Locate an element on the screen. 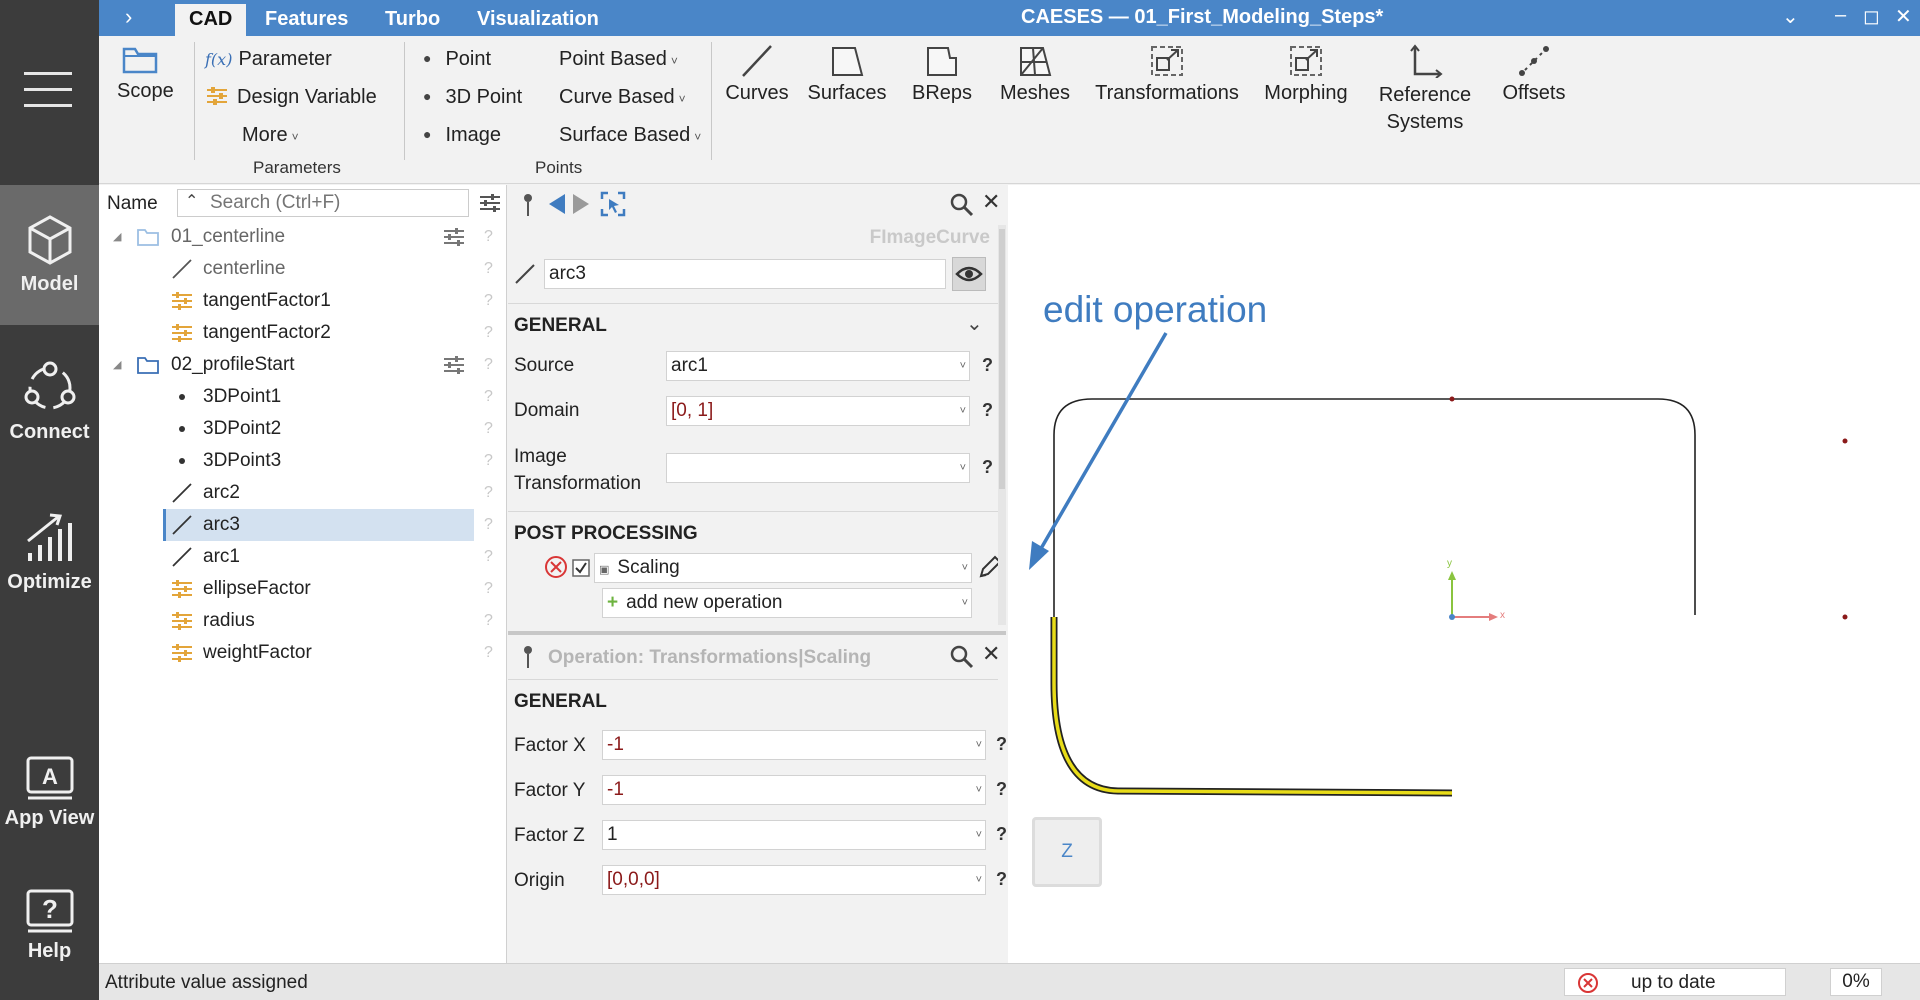  activity-connect: Connect is located at coordinates (49, 405).